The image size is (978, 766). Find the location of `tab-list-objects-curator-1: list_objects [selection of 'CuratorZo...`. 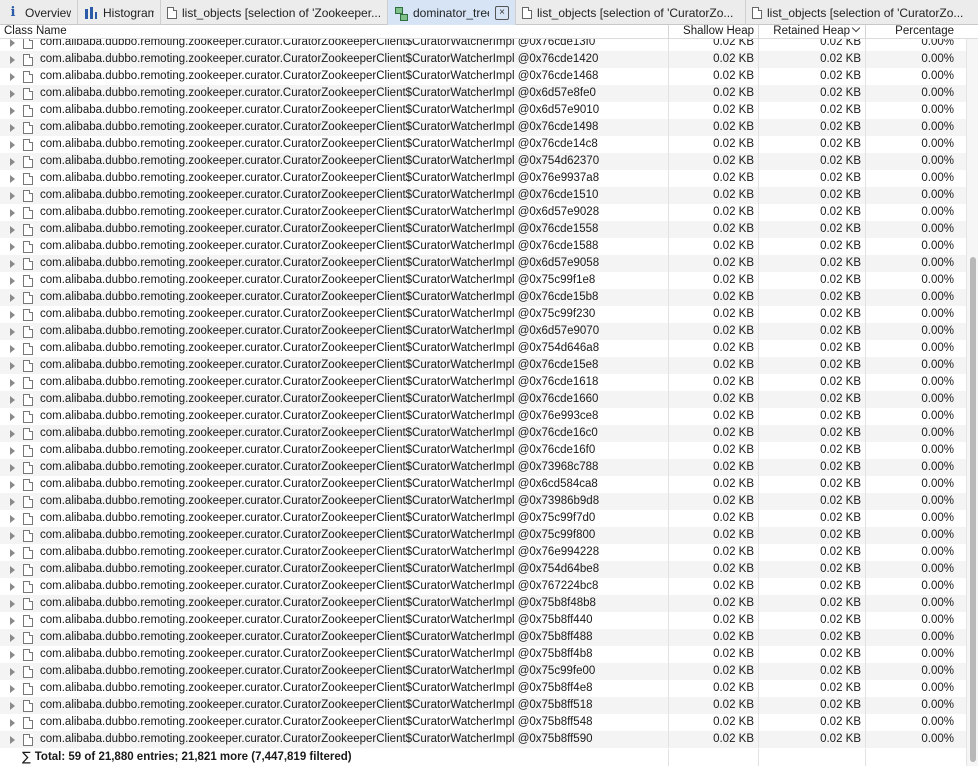

tab-list-objects-curator-1: list_objects [selection of 'CuratorZo... is located at coordinates (631, 12).